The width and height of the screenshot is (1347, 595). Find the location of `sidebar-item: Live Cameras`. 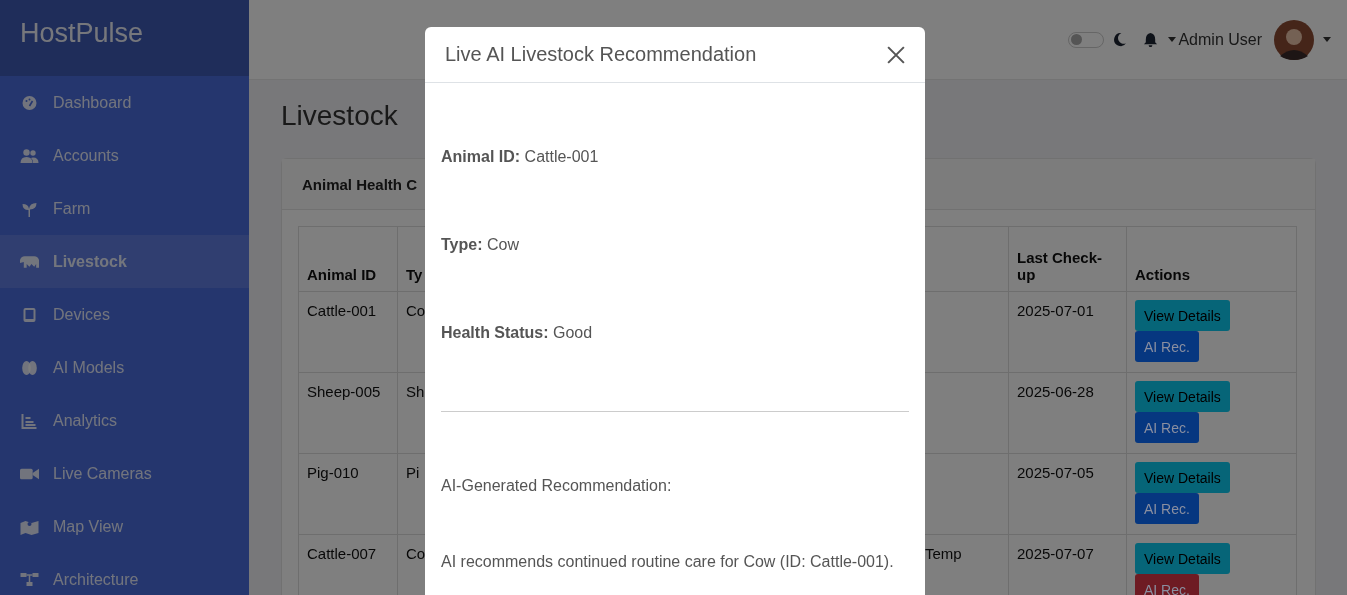

sidebar-item: Live Cameras is located at coordinates (124, 473).